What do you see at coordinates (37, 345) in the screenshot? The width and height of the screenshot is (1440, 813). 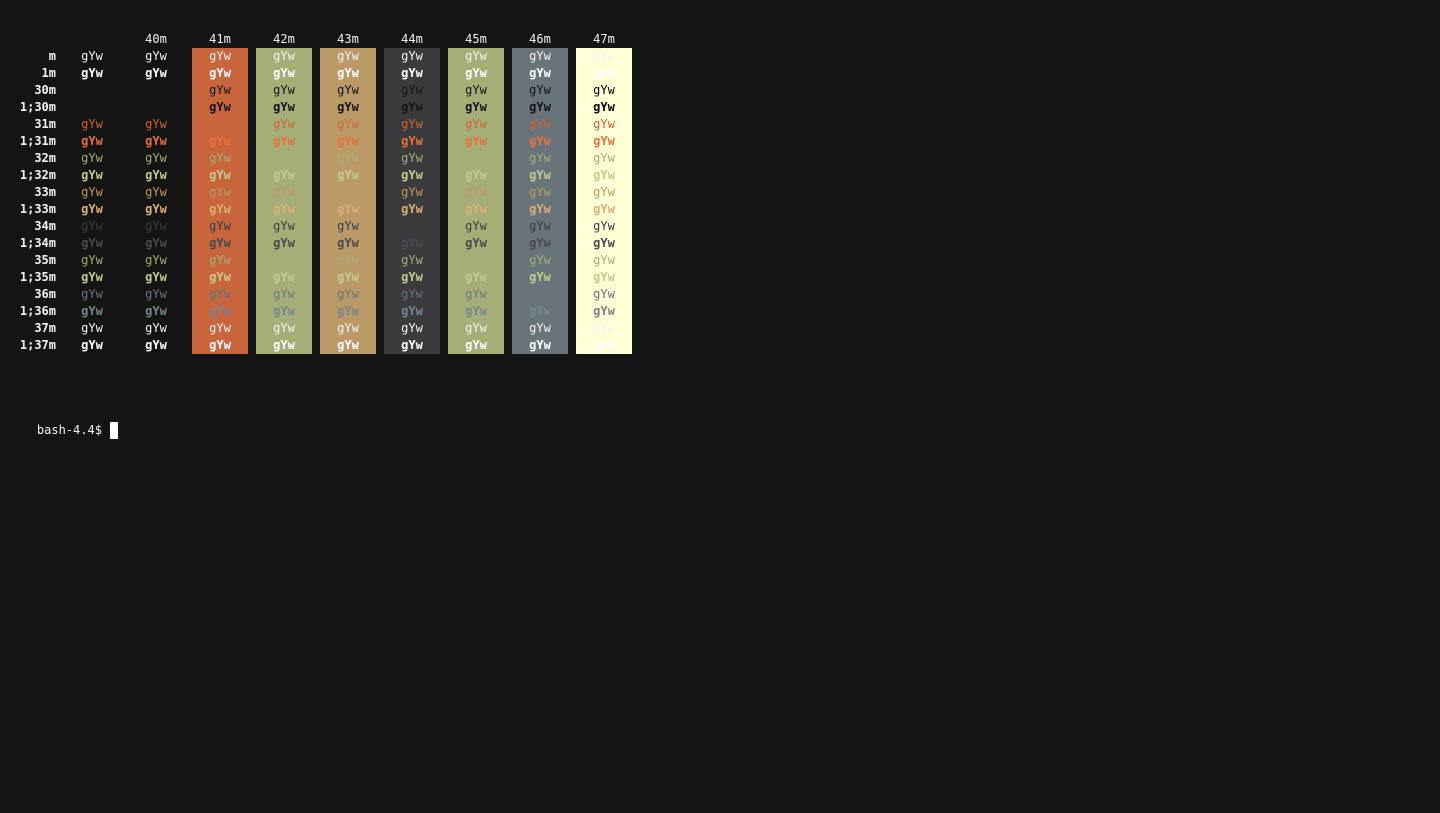 I see `row-label: 1;37m` at bounding box center [37, 345].